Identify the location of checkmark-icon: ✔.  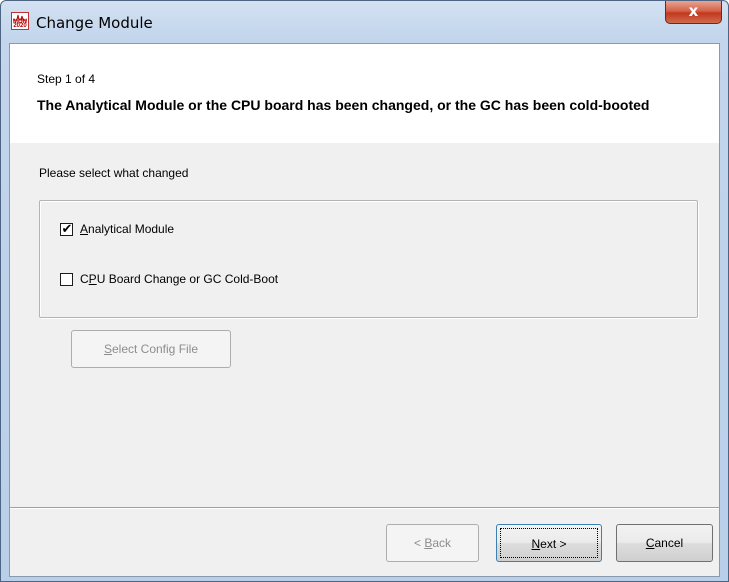
(67, 228).